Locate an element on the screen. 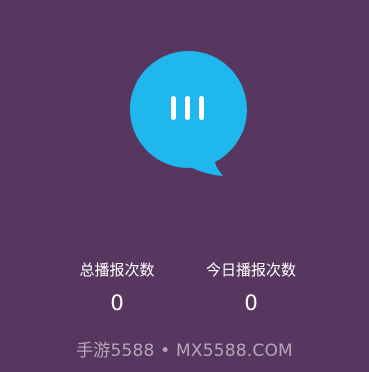  total-broadcast-stat: 总播报次数 0 is located at coordinates (117, 288).